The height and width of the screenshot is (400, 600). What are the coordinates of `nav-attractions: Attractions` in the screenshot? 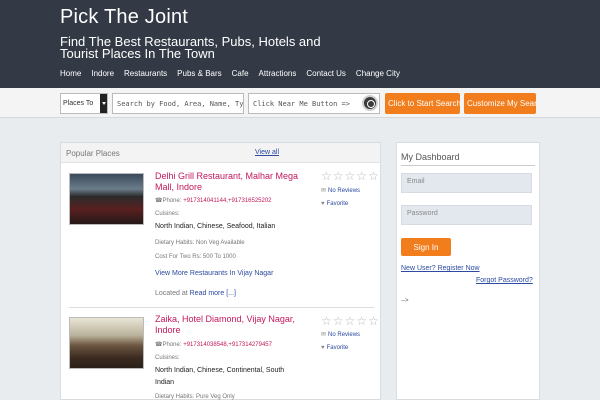 It's located at (278, 73).